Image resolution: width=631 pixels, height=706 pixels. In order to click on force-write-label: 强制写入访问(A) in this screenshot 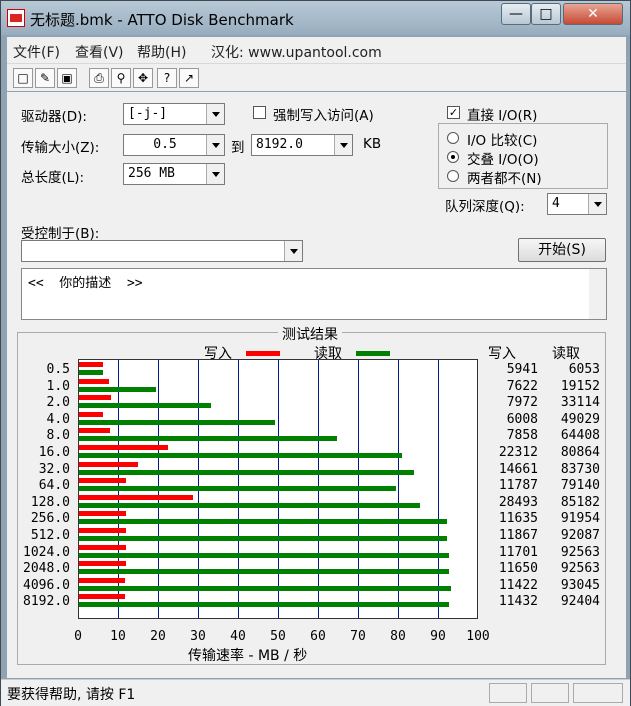, I will do `click(323, 116)`.